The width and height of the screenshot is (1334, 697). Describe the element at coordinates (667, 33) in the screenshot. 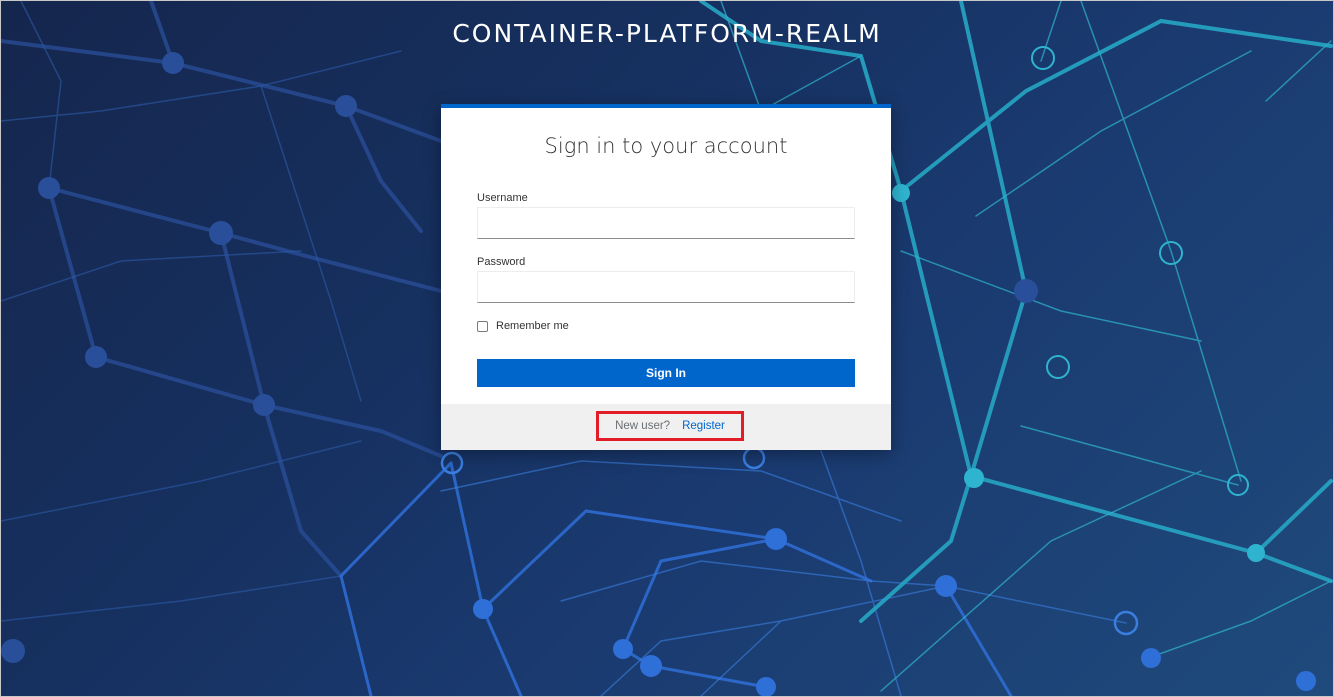

I see `realm-title: CONTAINER-PLATFORM-REALM` at that location.